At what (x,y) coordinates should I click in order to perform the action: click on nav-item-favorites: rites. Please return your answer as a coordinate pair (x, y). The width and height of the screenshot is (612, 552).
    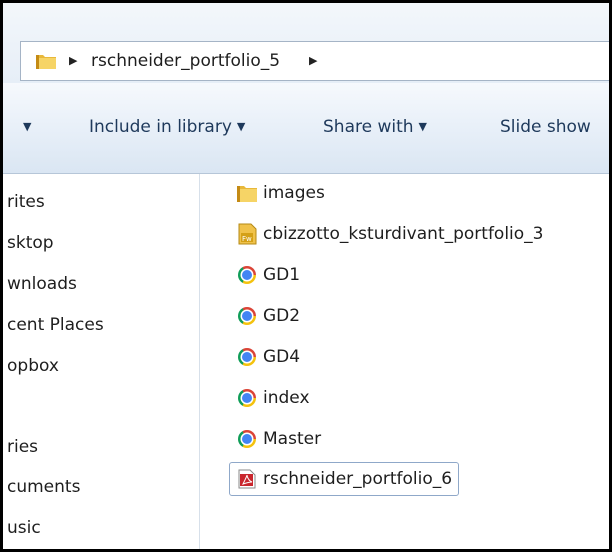
    Looking at the image, I should click on (26, 202).